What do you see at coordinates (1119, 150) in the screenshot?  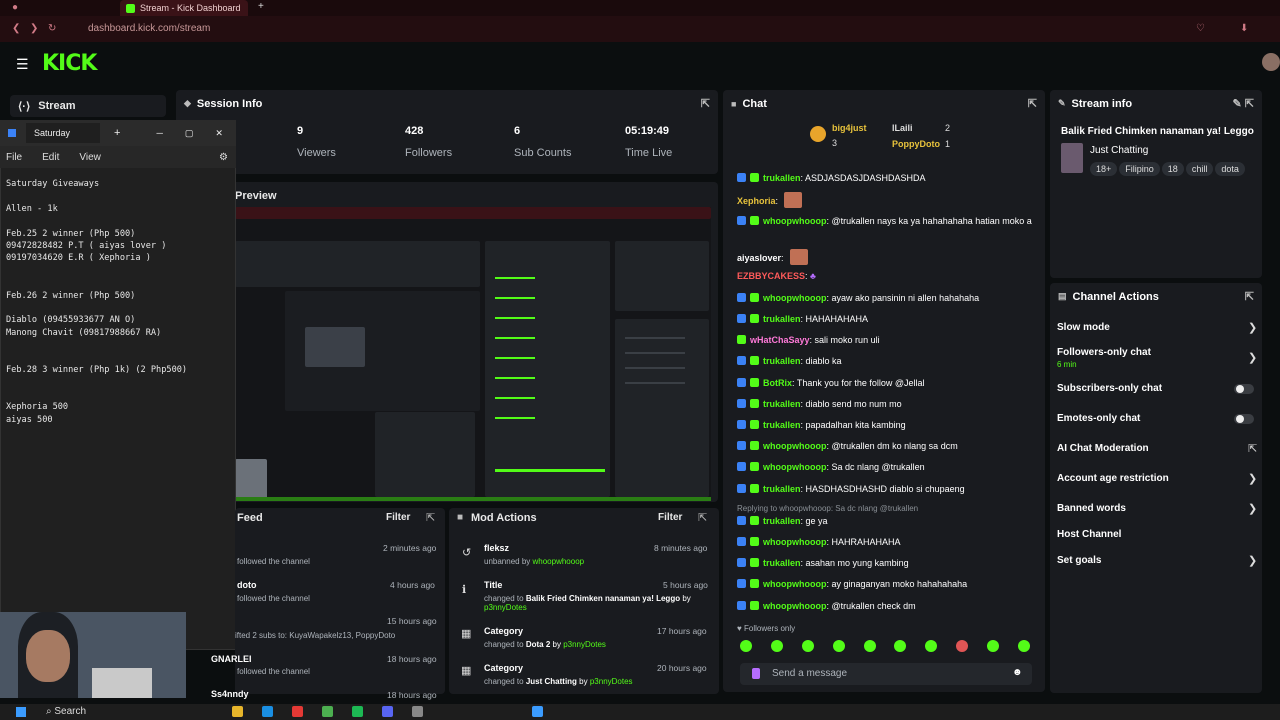 I see `stream-category: Just Chatting` at bounding box center [1119, 150].